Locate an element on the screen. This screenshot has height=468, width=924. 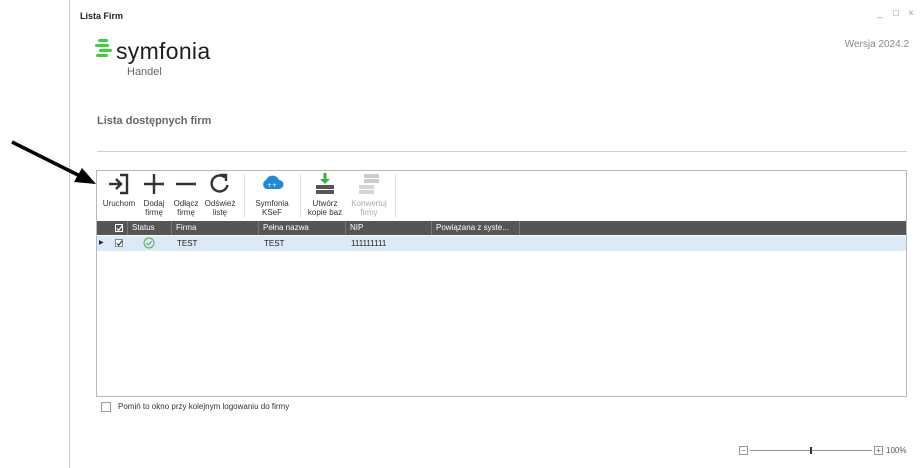
version-label: Wersja 2024.2 is located at coordinates (876, 44).